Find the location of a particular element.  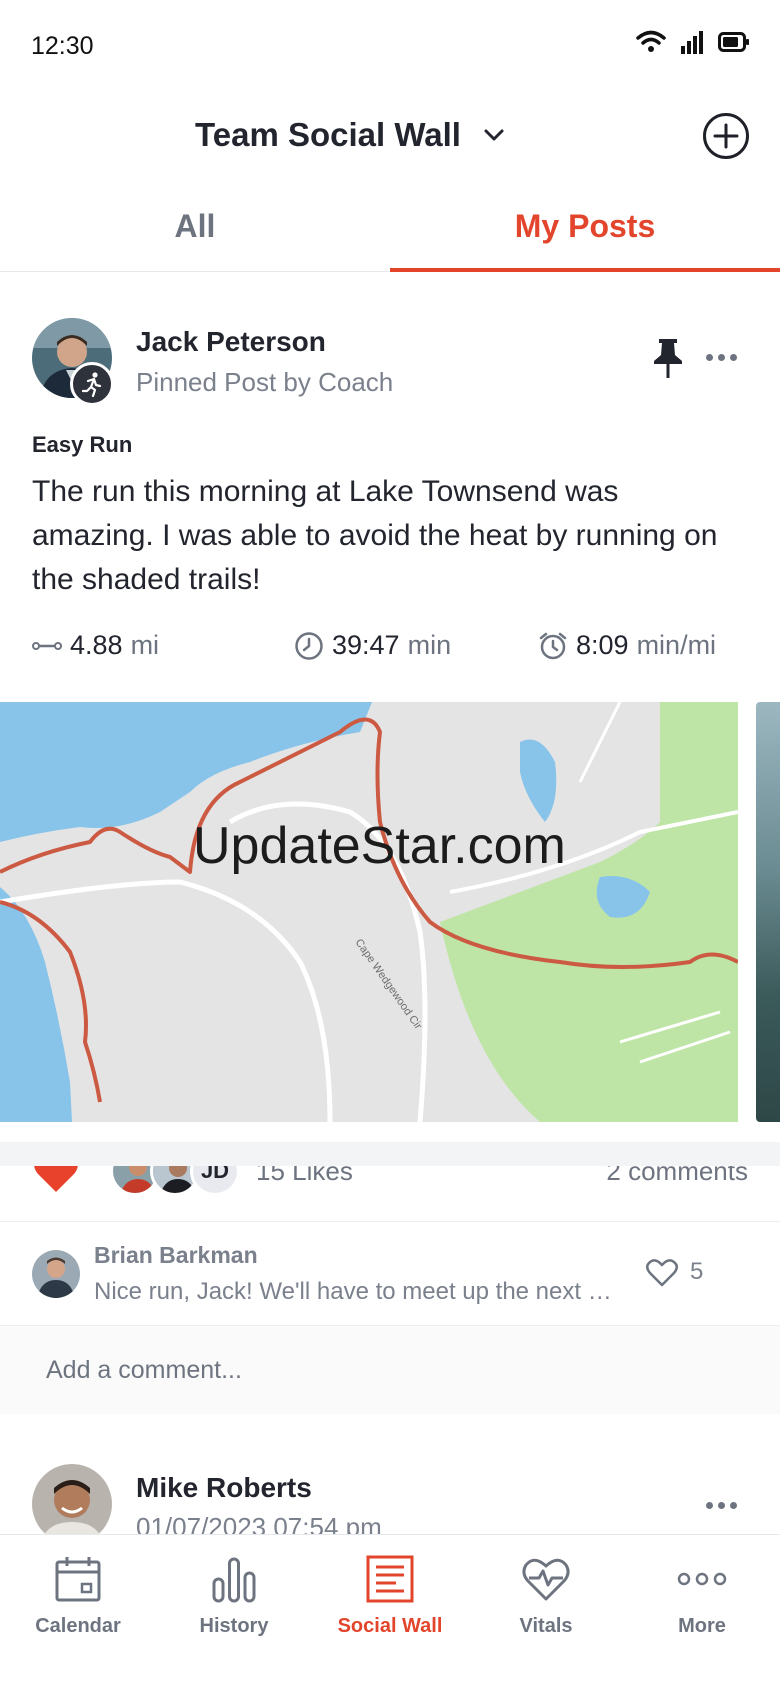

post-separator is located at coordinates (390, 1154).